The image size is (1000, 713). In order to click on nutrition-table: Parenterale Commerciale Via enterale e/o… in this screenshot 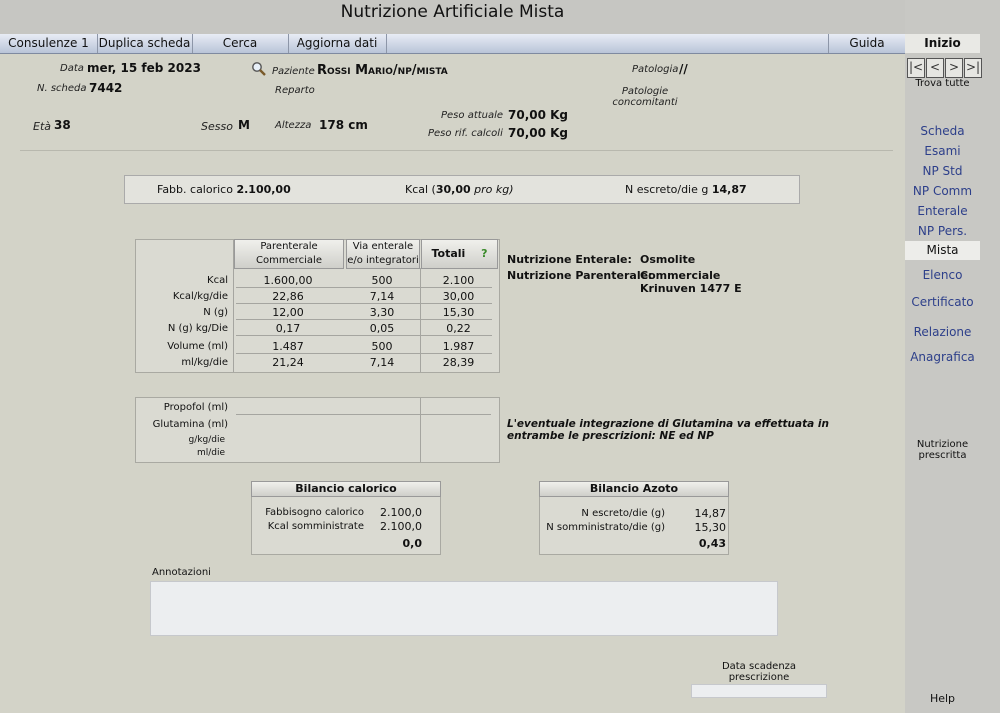, I will do `click(317, 306)`.